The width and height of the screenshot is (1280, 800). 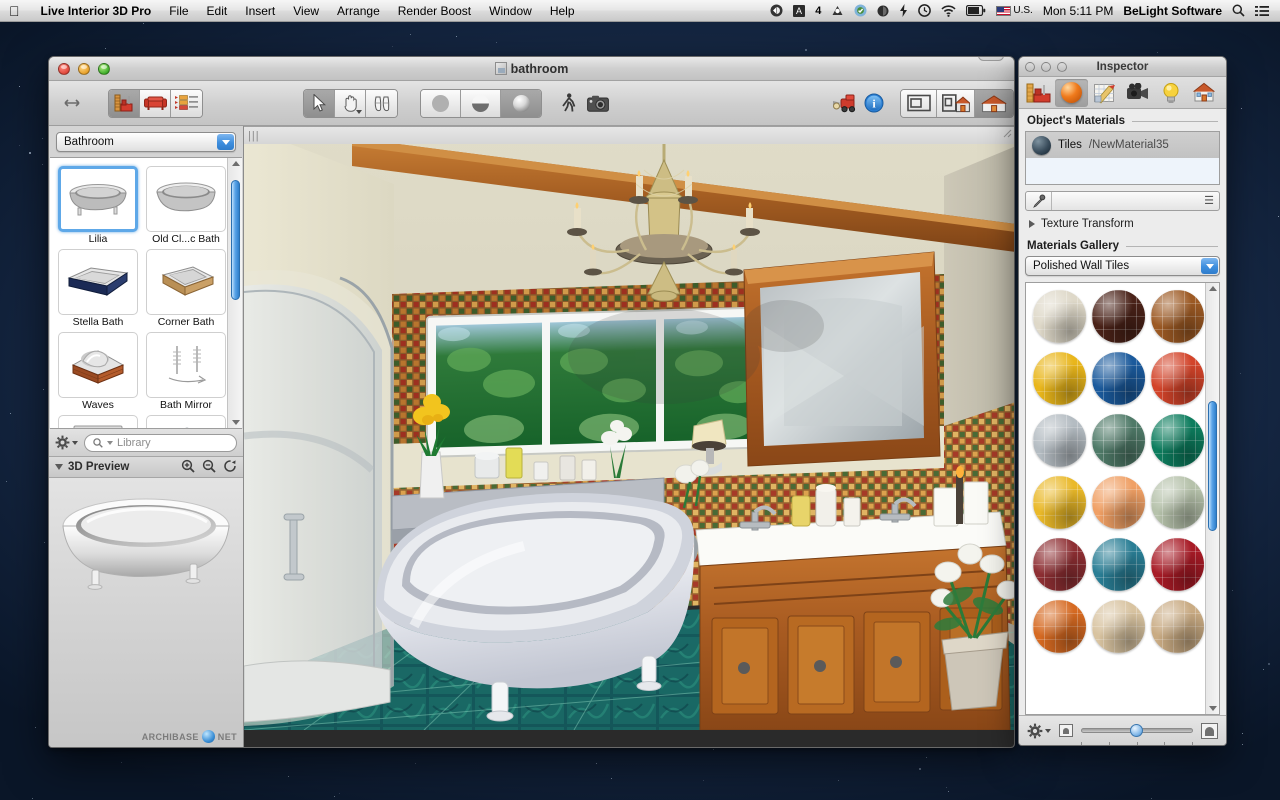 I want to click on snapshot-button, so click(x=597, y=103).